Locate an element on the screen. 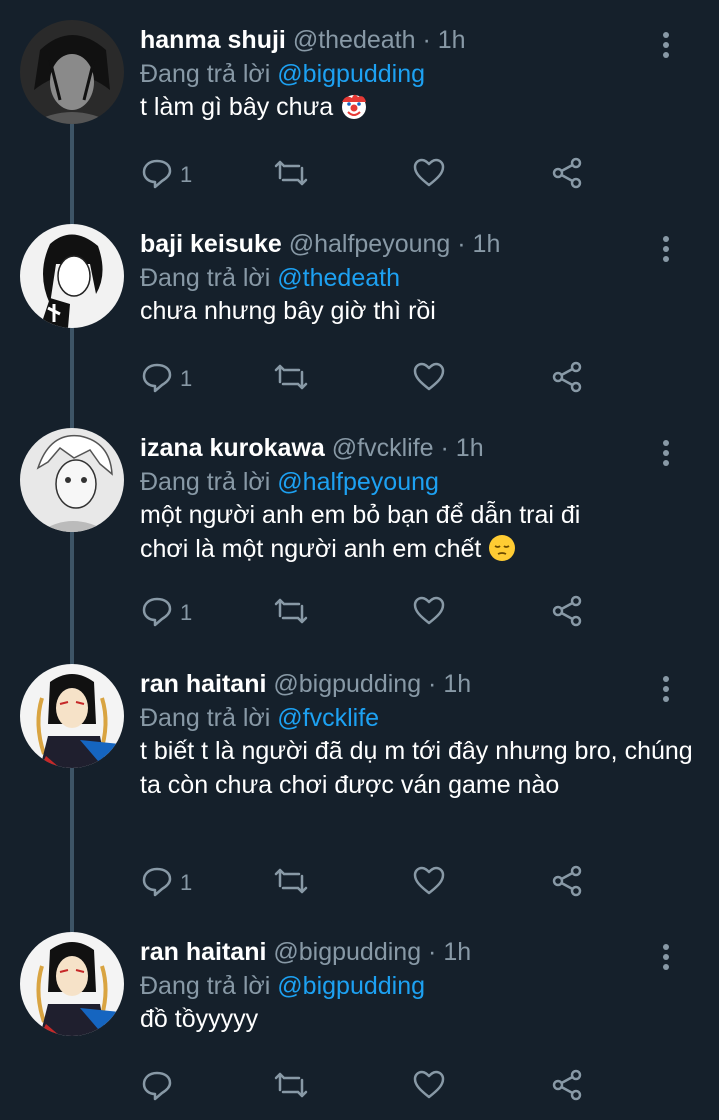 The width and height of the screenshot is (719, 1120). display-name: izana kurokawa is located at coordinates (232, 448).